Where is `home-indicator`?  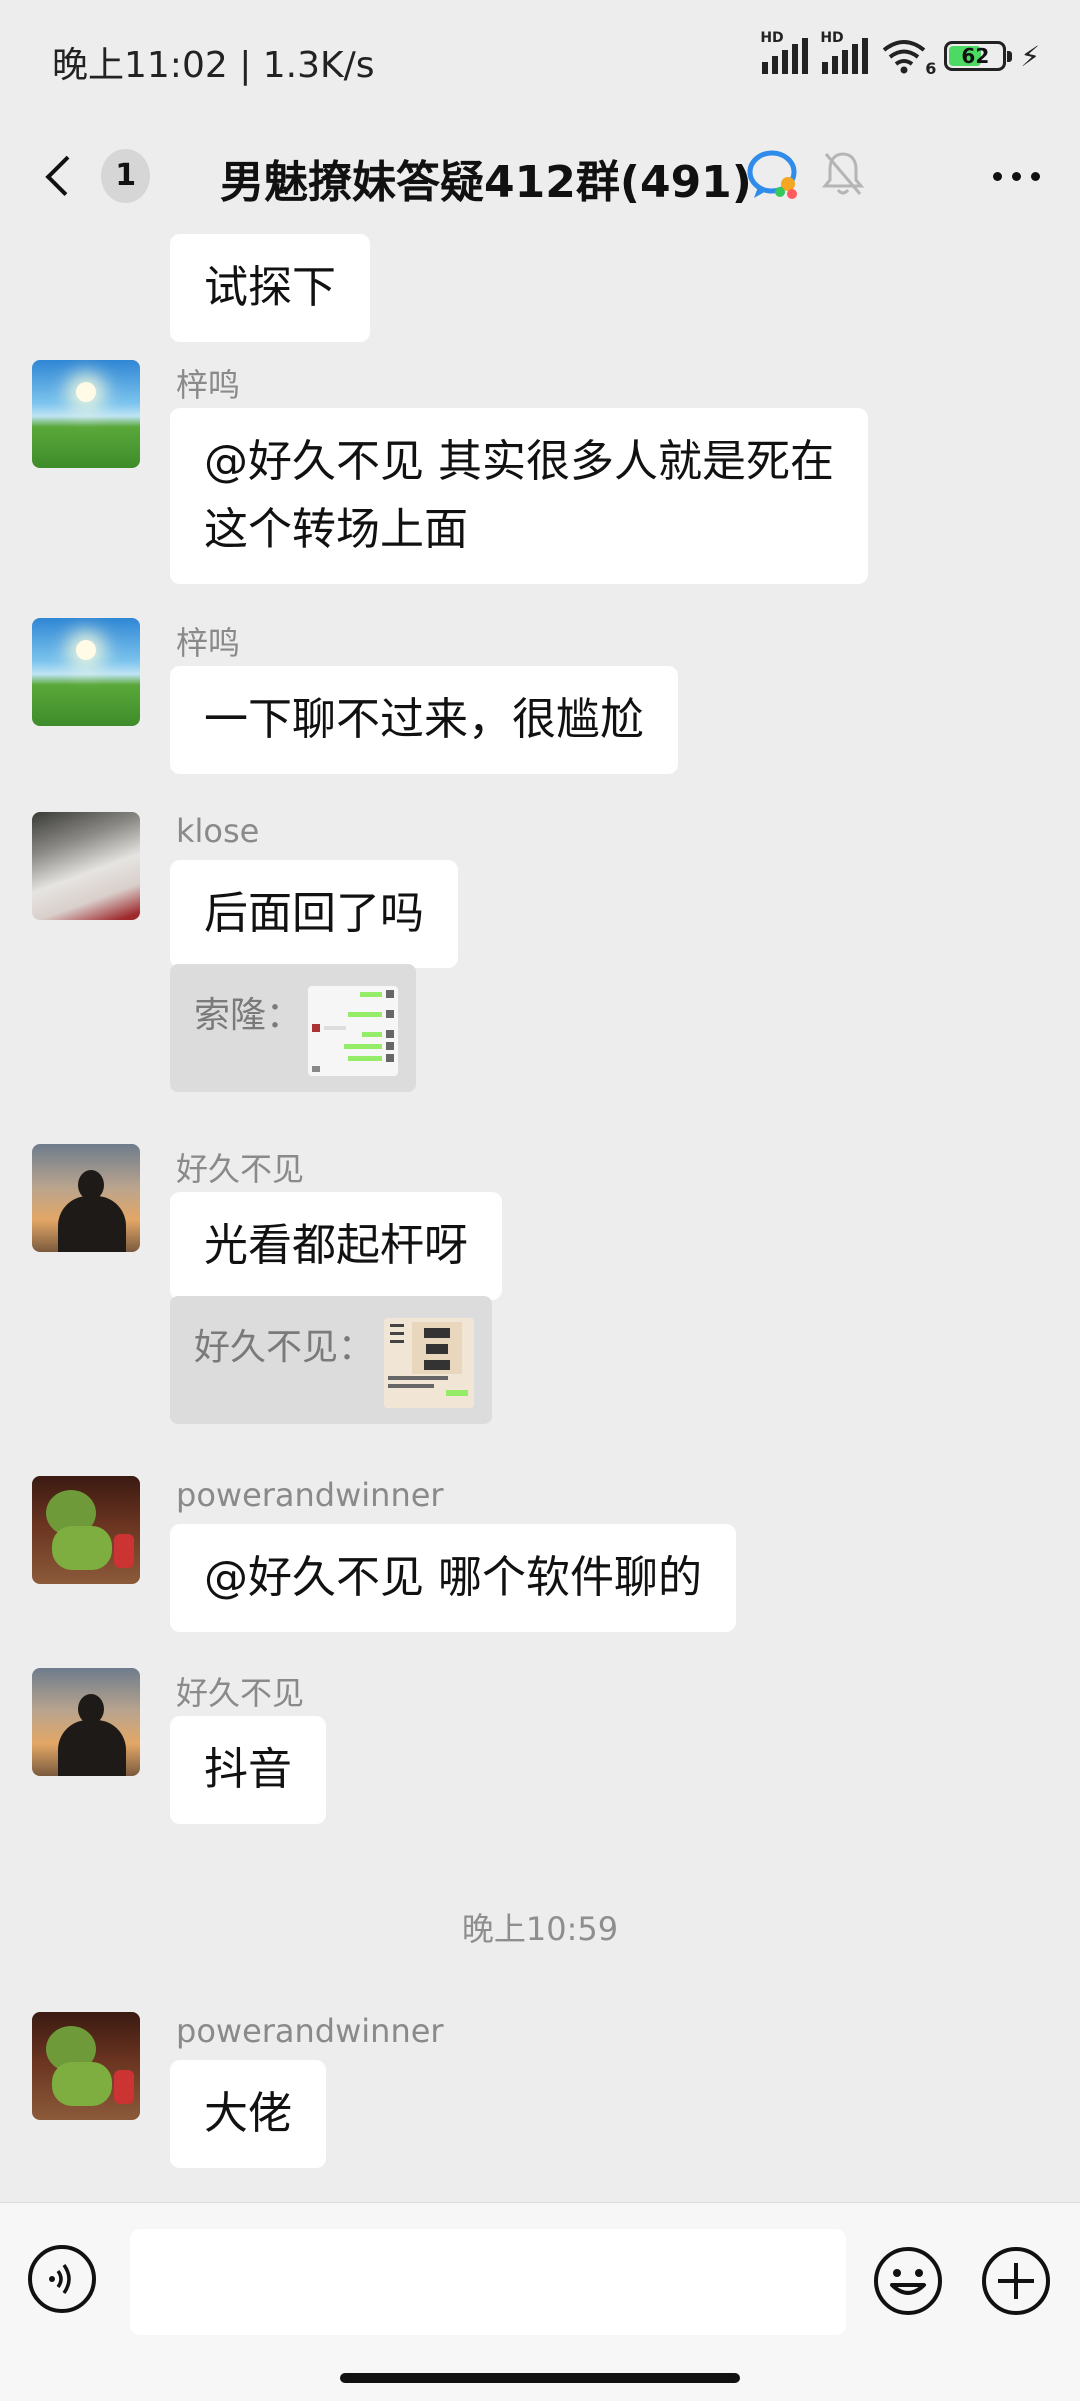
home-indicator is located at coordinates (540, 2378).